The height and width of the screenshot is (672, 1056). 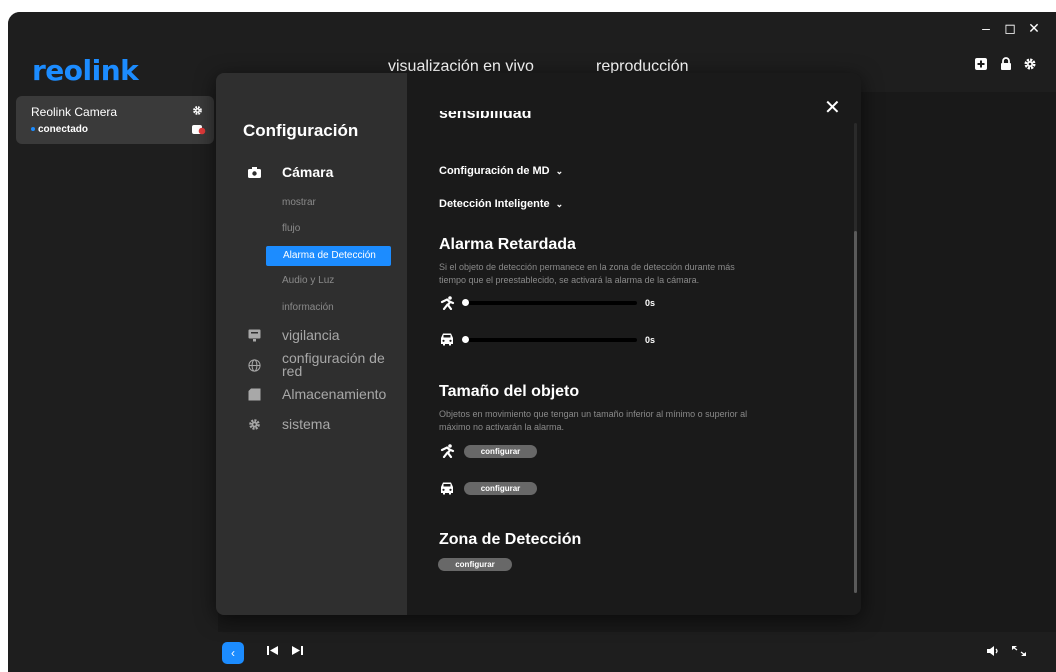 I want to click on sensitivity-heading-clip: sensibilidad, so click(x=539, y=120).